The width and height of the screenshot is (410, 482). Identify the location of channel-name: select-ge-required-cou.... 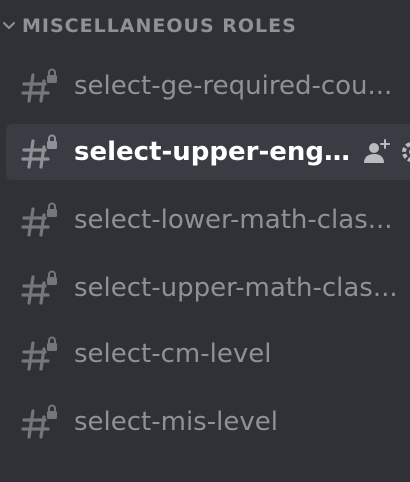
(233, 86).